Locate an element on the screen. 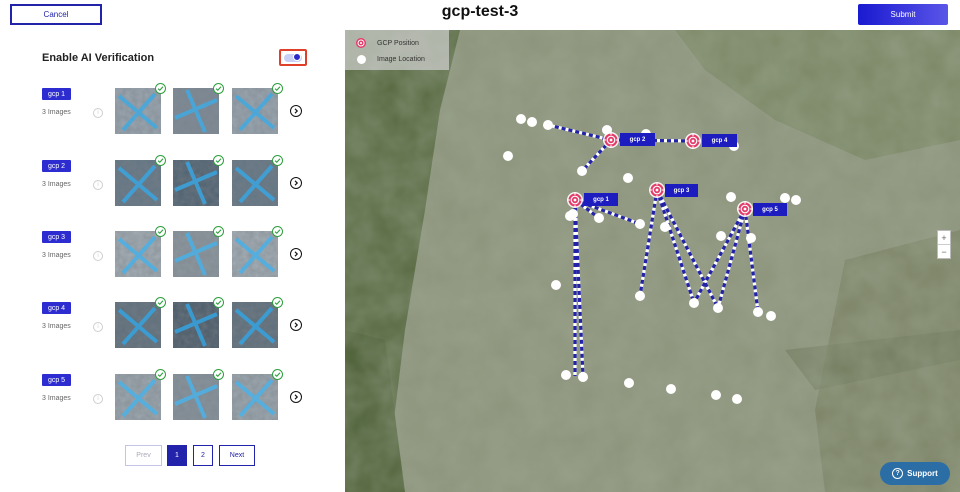 This screenshot has height=492, width=960. ai-verification-label: Enable AI Verification is located at coordinates (98, 58).